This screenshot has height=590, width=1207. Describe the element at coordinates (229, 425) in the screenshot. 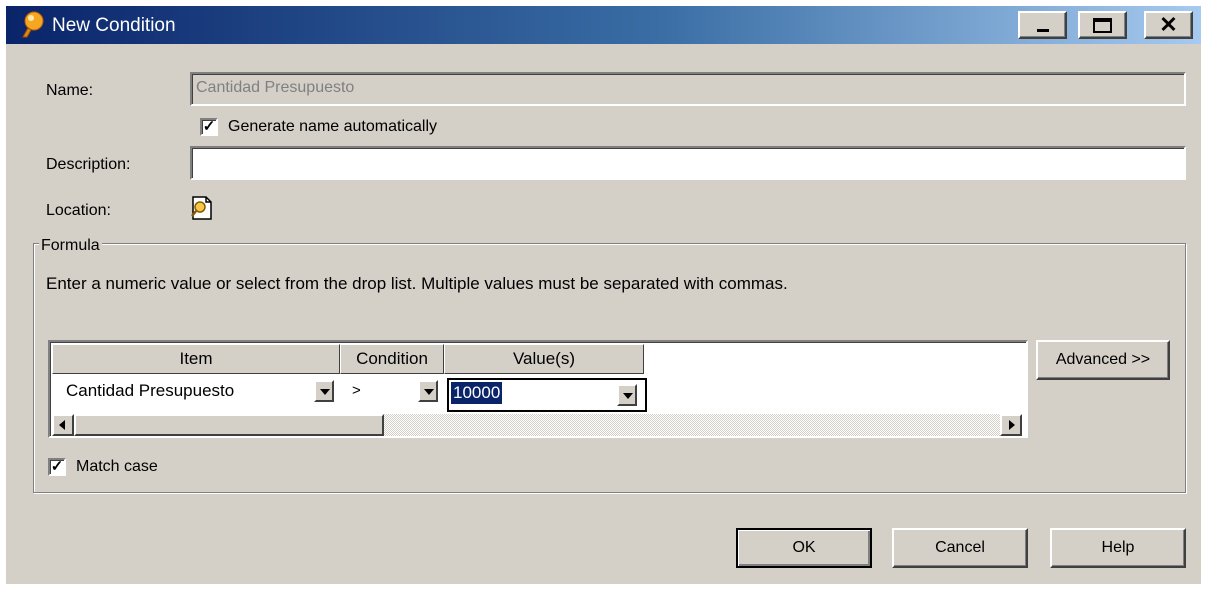

I see `scrollbar-thumb` at that location.